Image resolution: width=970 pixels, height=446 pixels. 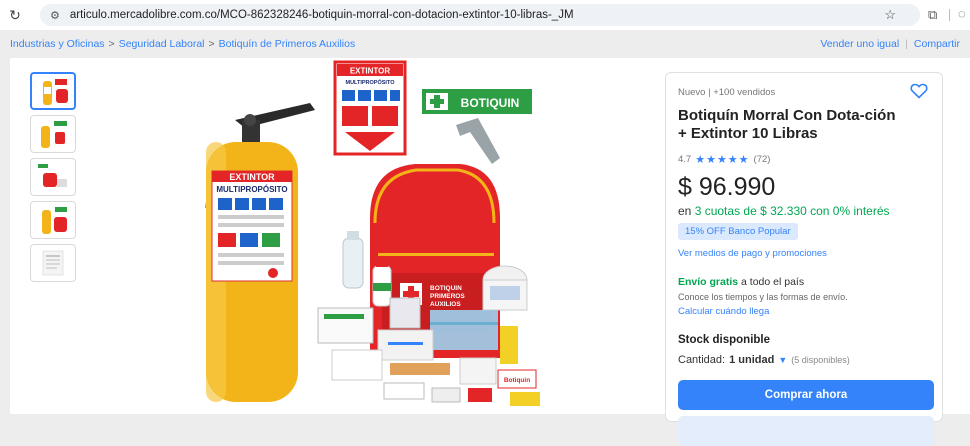 I want to click on favorite-heart-icon, so click(x=919, y=93).